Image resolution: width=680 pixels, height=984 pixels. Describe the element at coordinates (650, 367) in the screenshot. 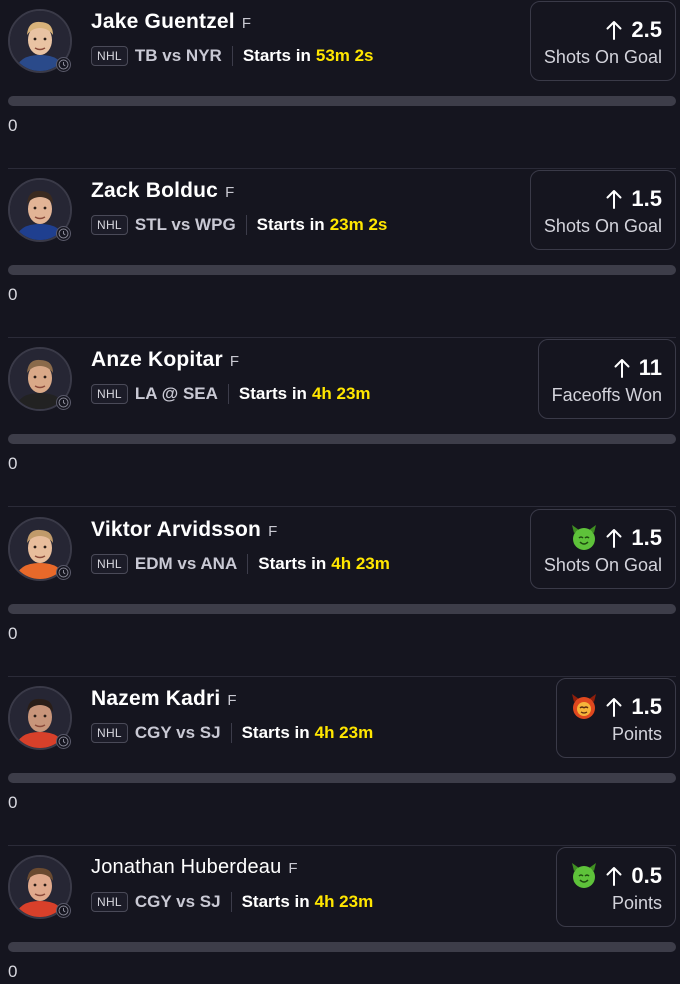

I see `line-value: 11` at that location.